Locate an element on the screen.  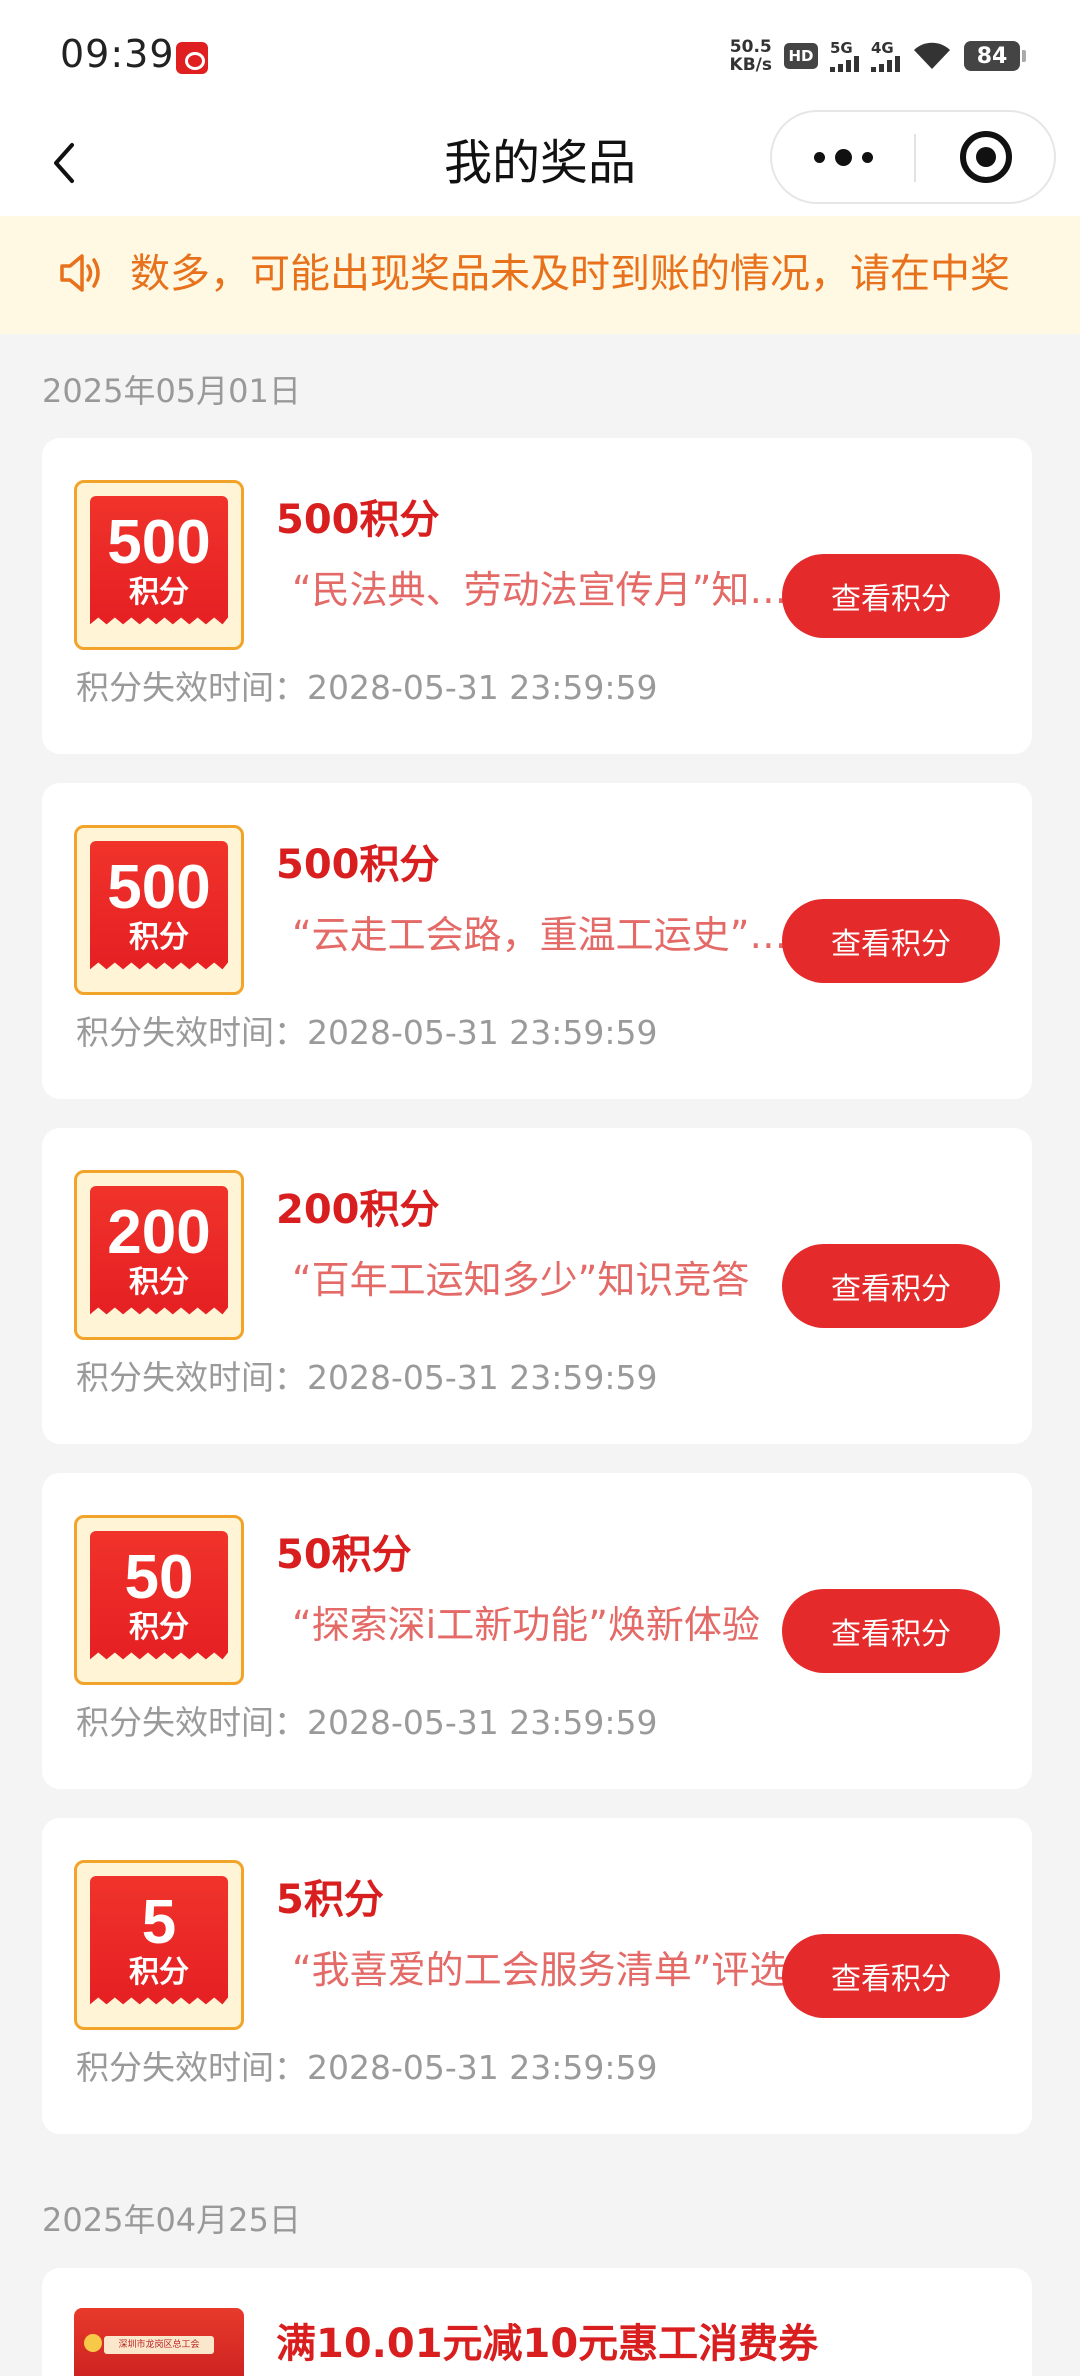
status-indicators: 50.5 KB/s HD 5G 4G 84 is located at coordinates (878, 56).